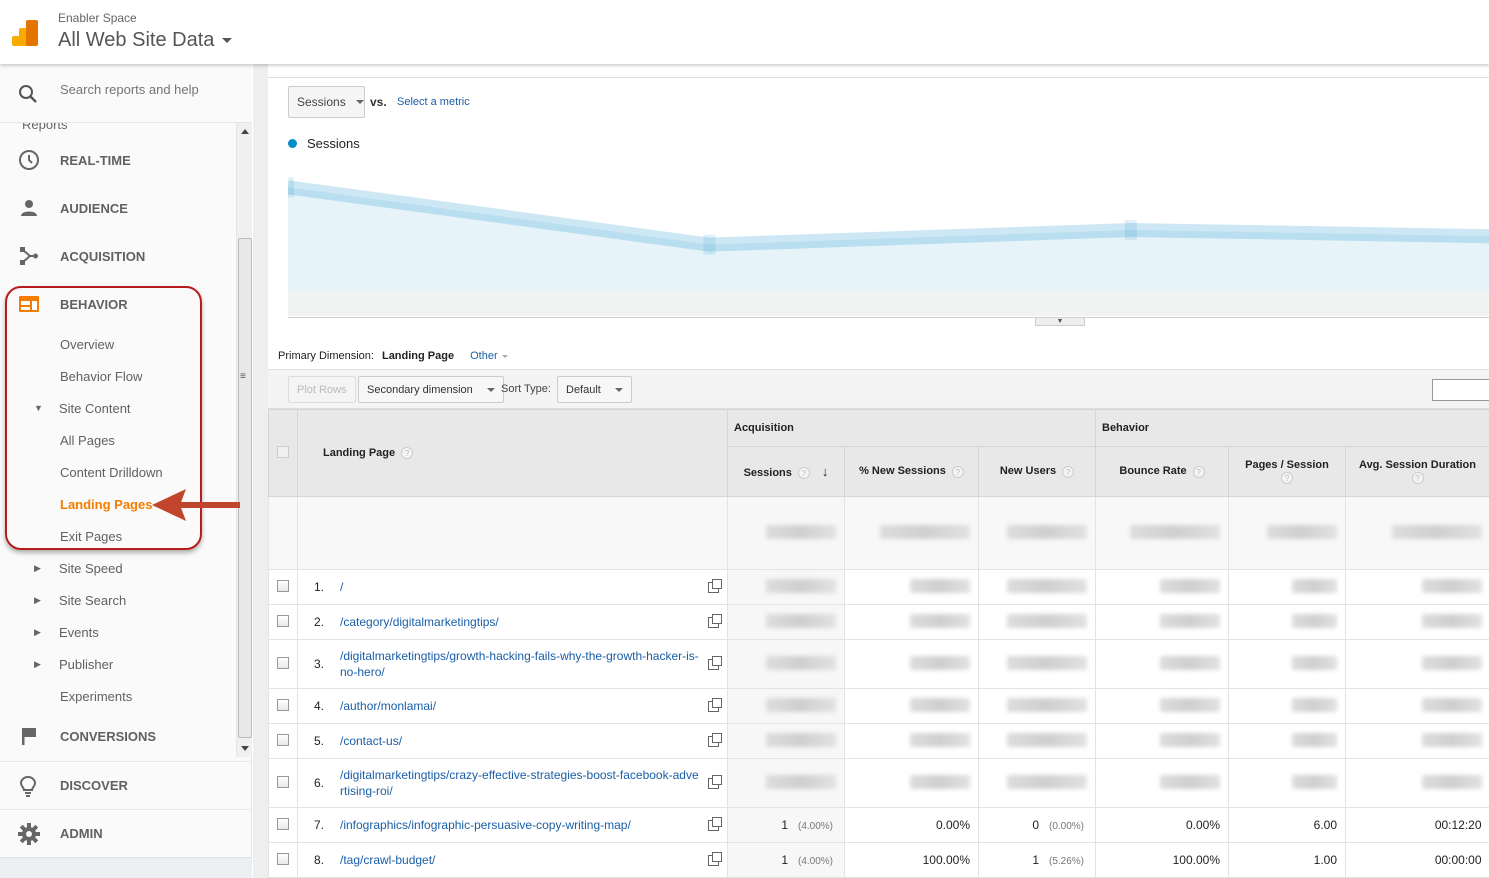 This screenshot has height=878, width=1489. Describe the element at coordinates (118, 632) in the screenshot. I see `nav-events: ▶ Events` at that location.